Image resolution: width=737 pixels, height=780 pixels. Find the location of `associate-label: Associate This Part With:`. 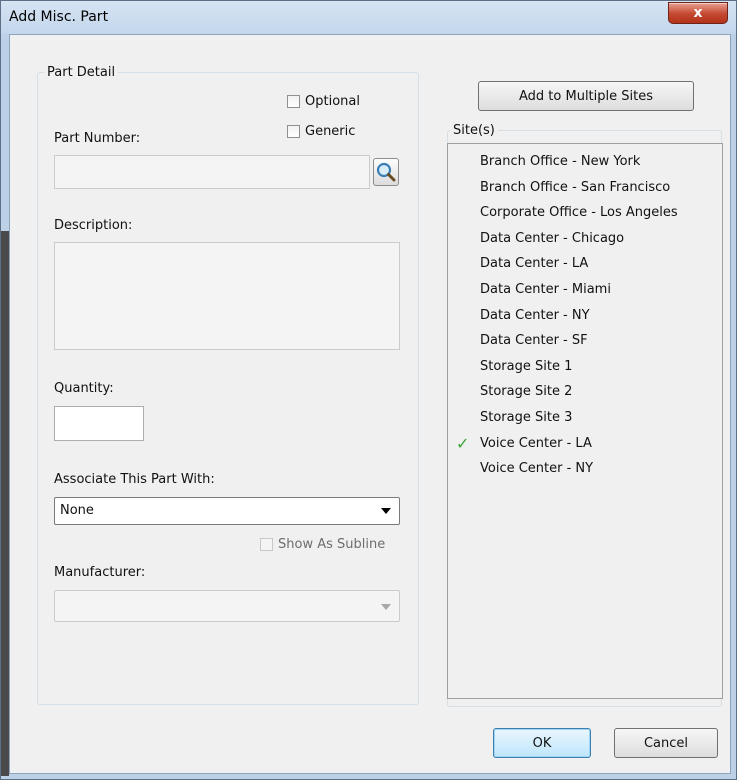

associate-label: Associate This Part With: is located at coordinates (134, 479).